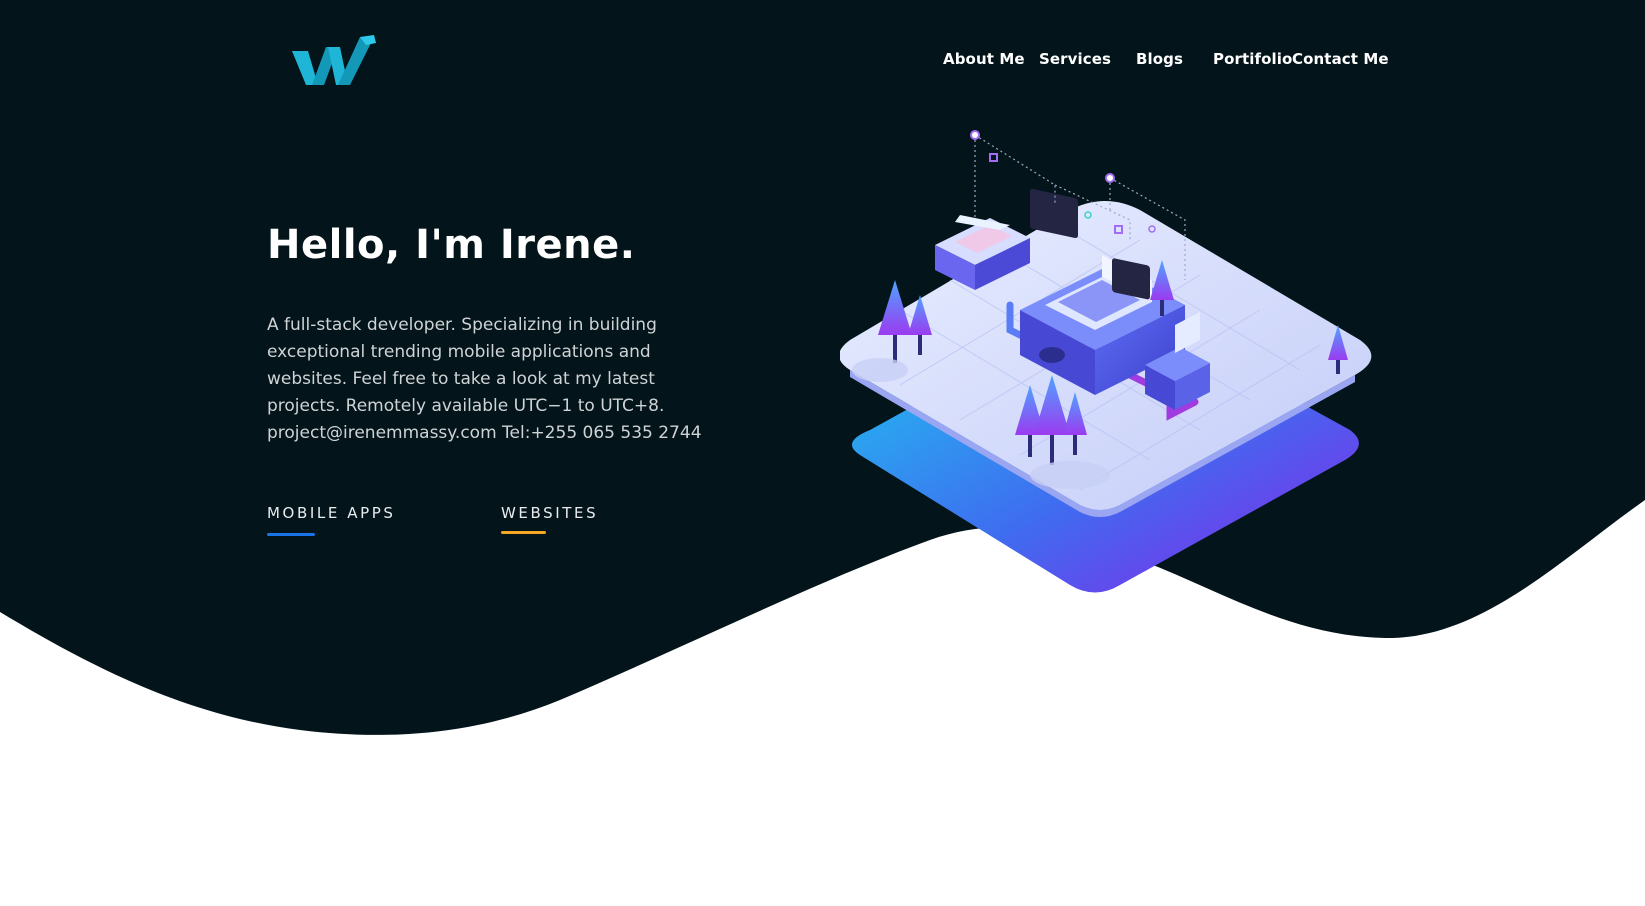  What do you see at coordinates (984, 59) in the screenshot?
I see `nav-about-me: About Me` at bounding box center [984, 59].